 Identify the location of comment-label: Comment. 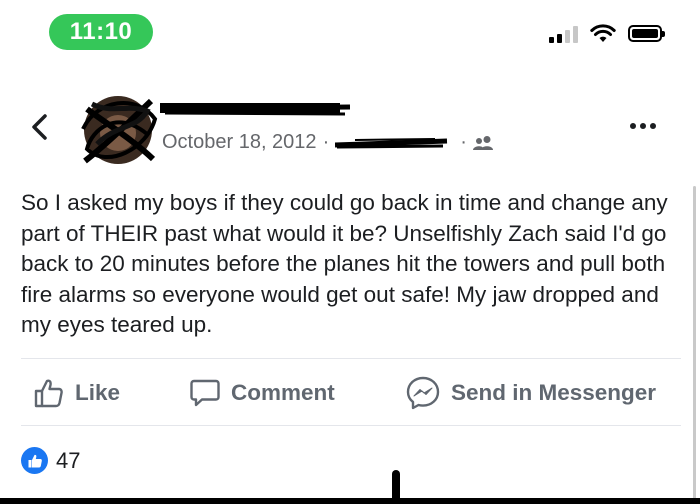
(283, 392).